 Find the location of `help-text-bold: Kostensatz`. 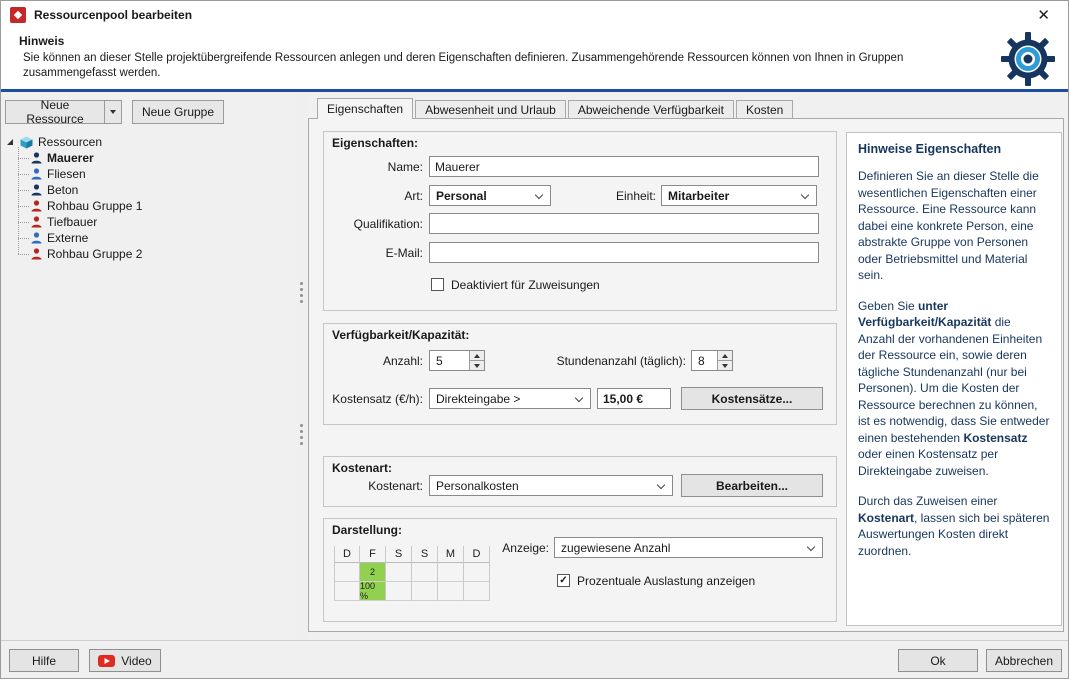

help-text-bold: Kostensatz is located at coordinates (995, 437).